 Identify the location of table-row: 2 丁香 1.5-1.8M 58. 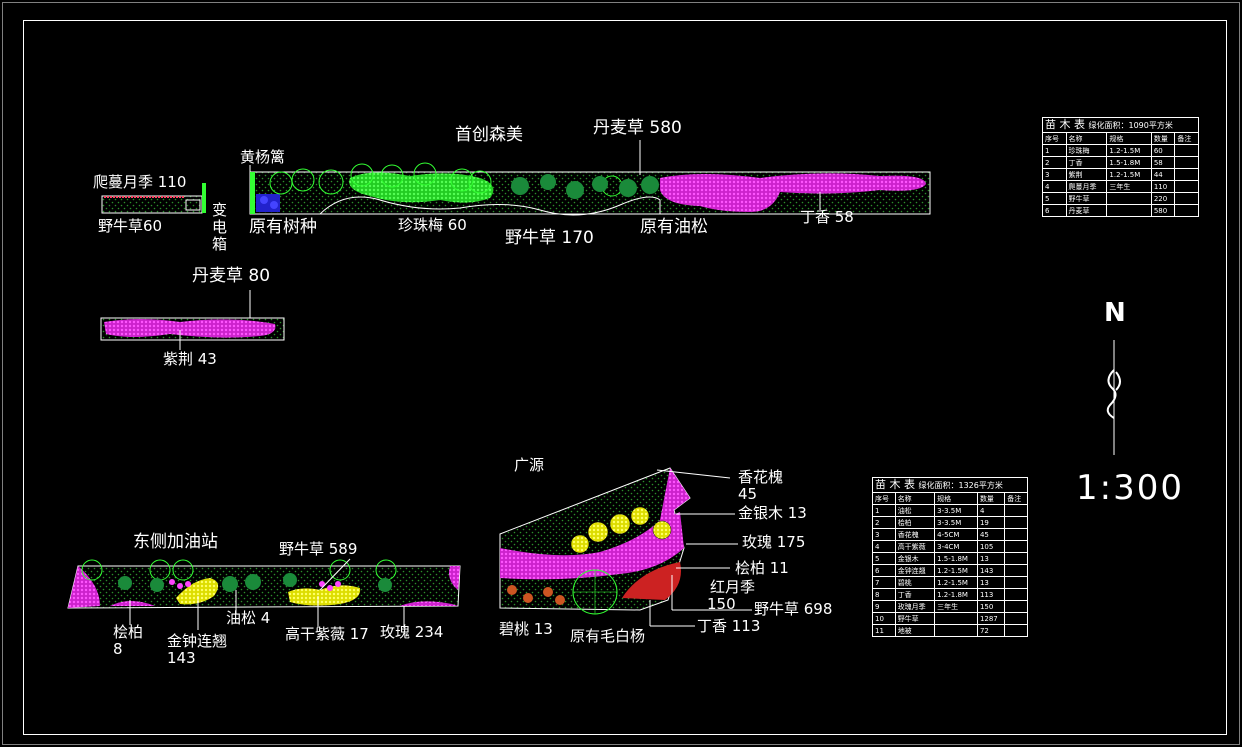
(1120, 162).